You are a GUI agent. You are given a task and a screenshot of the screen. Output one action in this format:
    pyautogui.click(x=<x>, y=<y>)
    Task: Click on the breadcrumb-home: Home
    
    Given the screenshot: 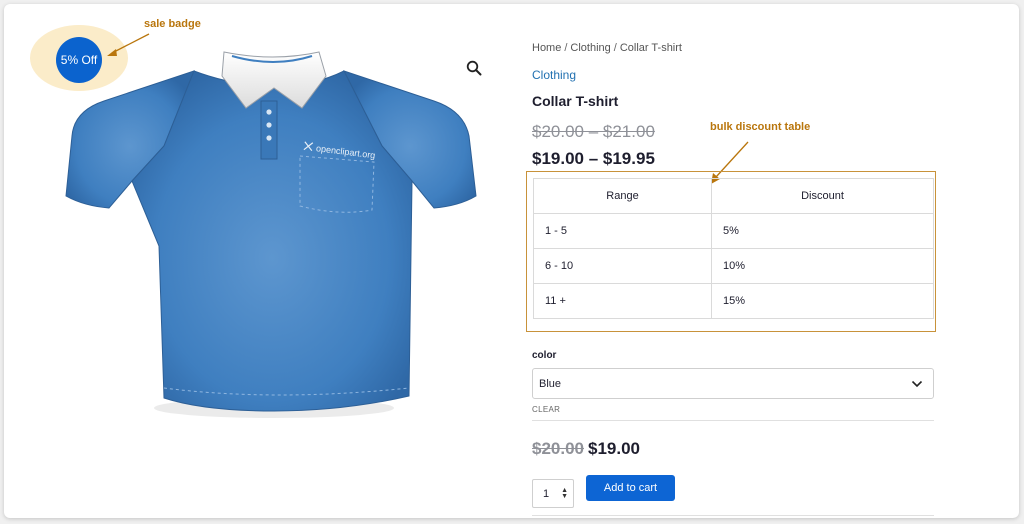 What is the action you would take?
    pyautogui.click(x=546, y=48)
    